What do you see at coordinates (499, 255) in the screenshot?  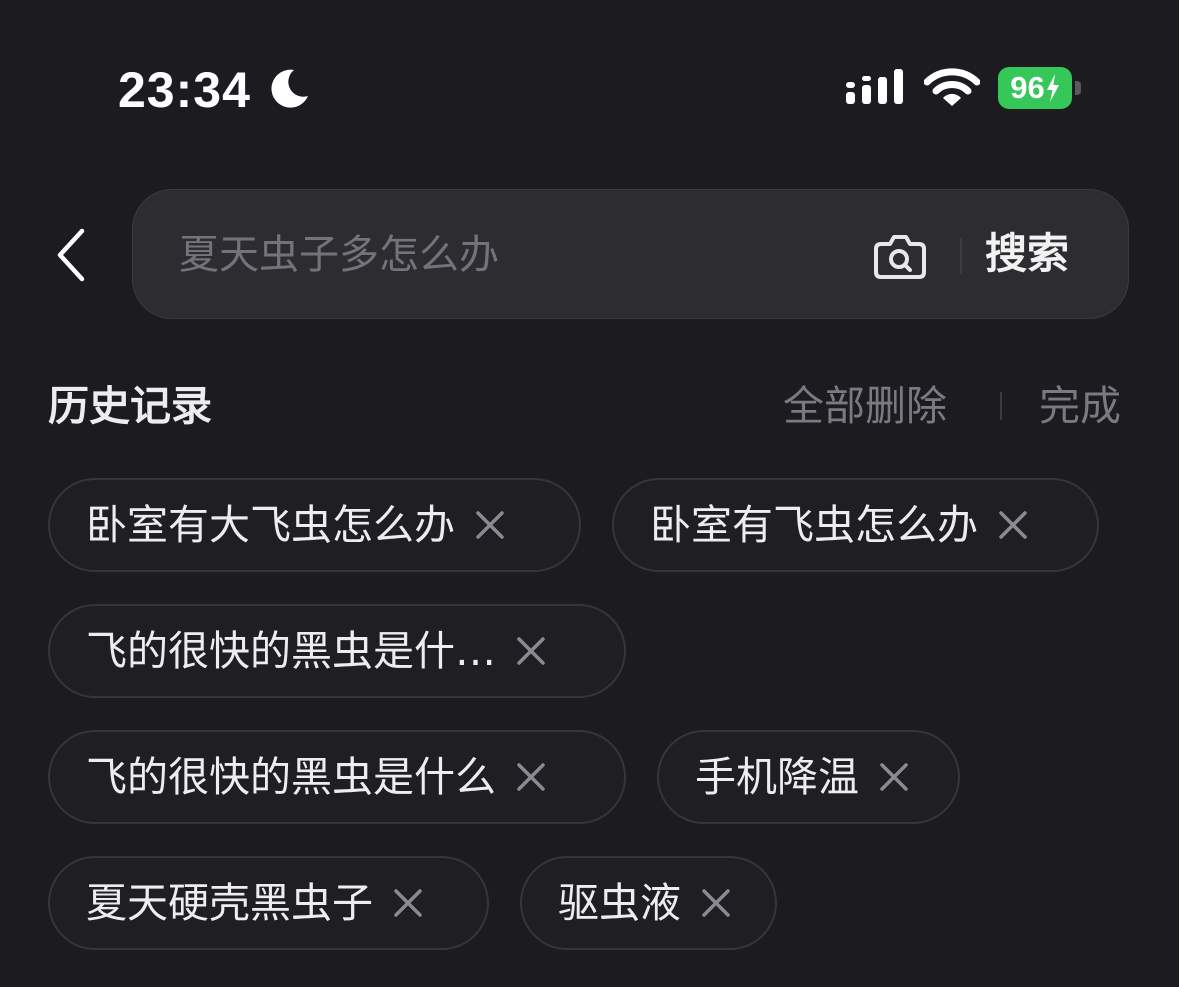 I see `search-input` at bounding box center [499, 255].